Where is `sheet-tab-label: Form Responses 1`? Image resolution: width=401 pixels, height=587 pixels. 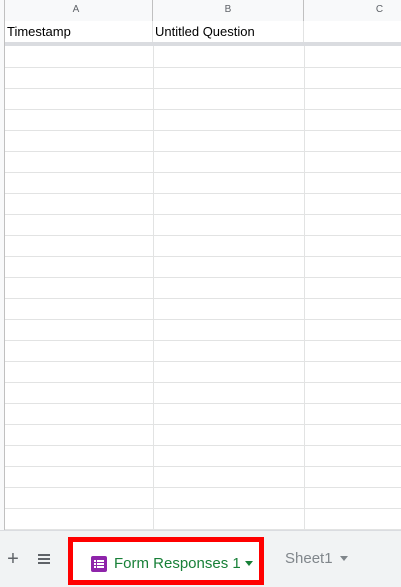
sheet-tab-label: Form Responses 1 is located at coordinates (177, 563).